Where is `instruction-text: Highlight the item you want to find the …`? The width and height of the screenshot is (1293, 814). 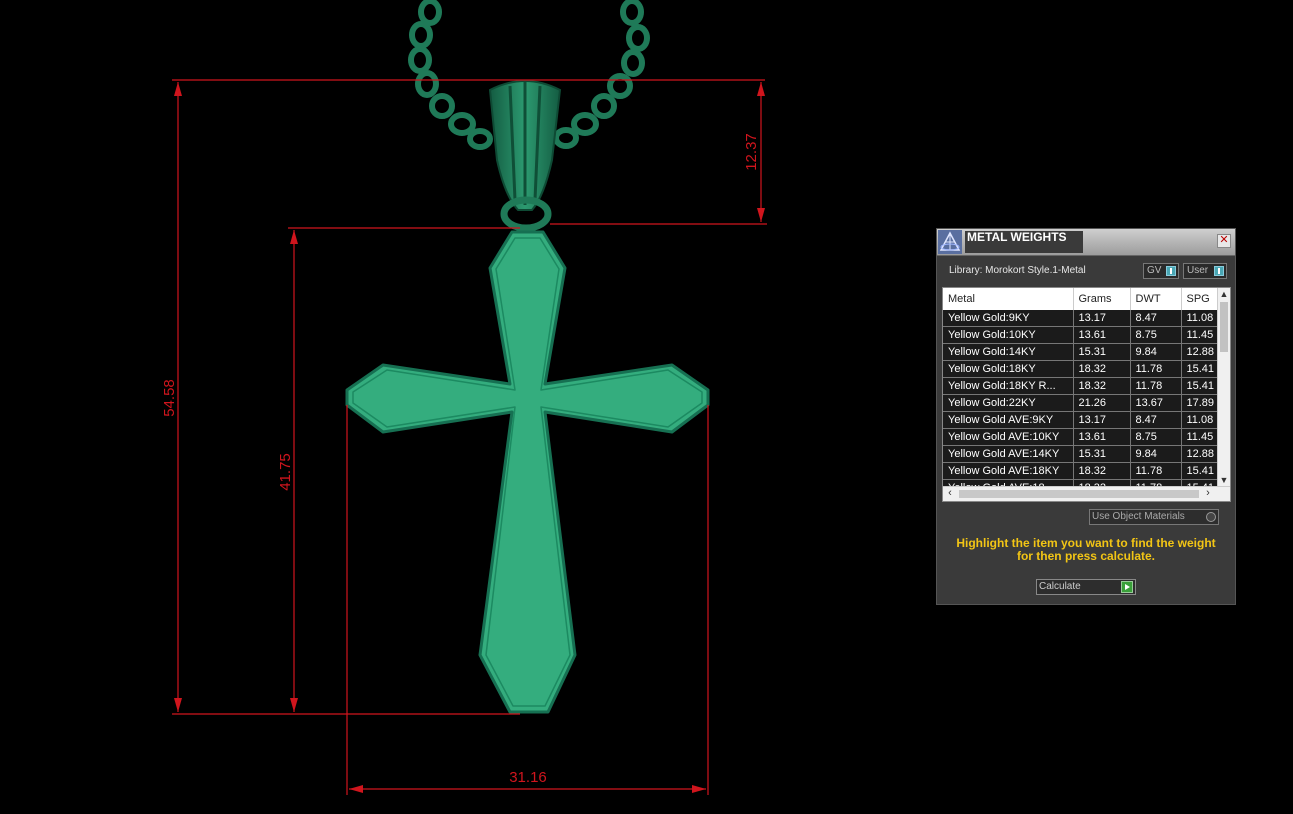
instruction-text: Highlight the item you want to find the … is located at coordinates (1086, 550).